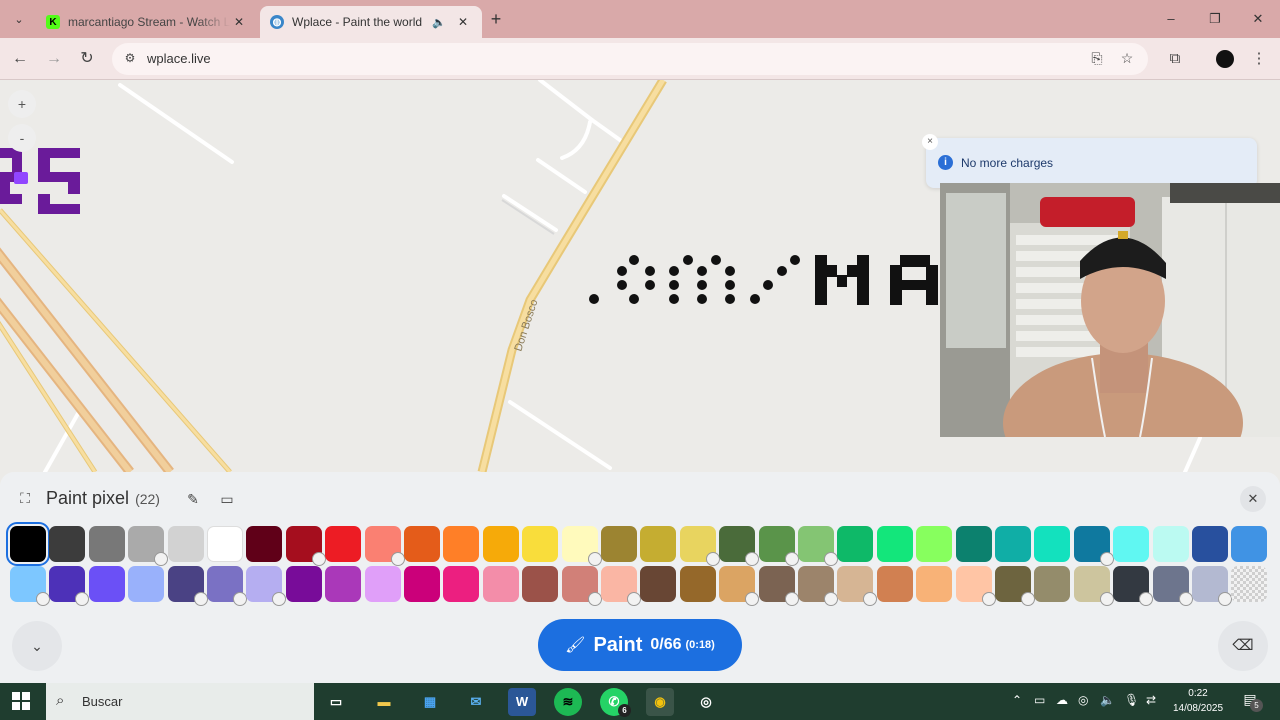 The image size is (1280, 720). Describe the element at coordinates (22, 104) in the screenshot. I see `zoom-in-button: +` at that location.